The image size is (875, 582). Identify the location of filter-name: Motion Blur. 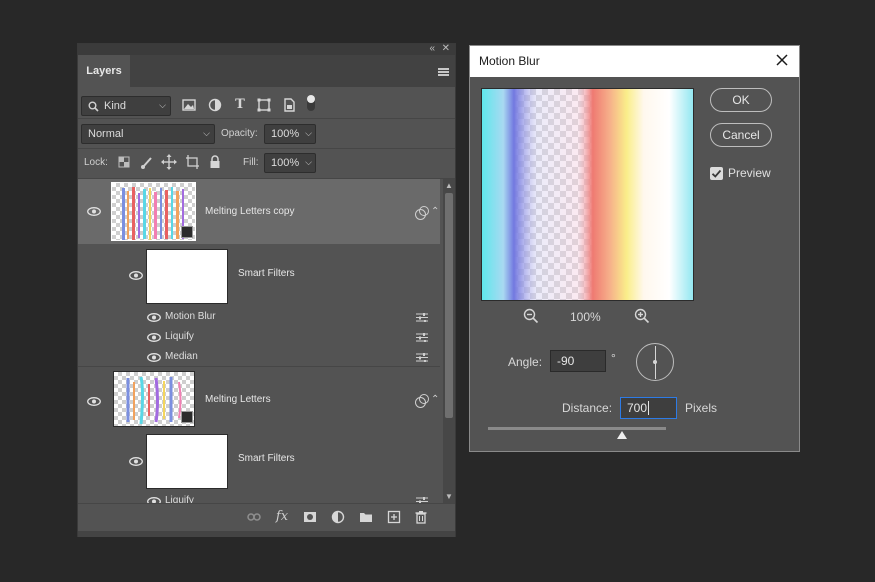
(190, 316).